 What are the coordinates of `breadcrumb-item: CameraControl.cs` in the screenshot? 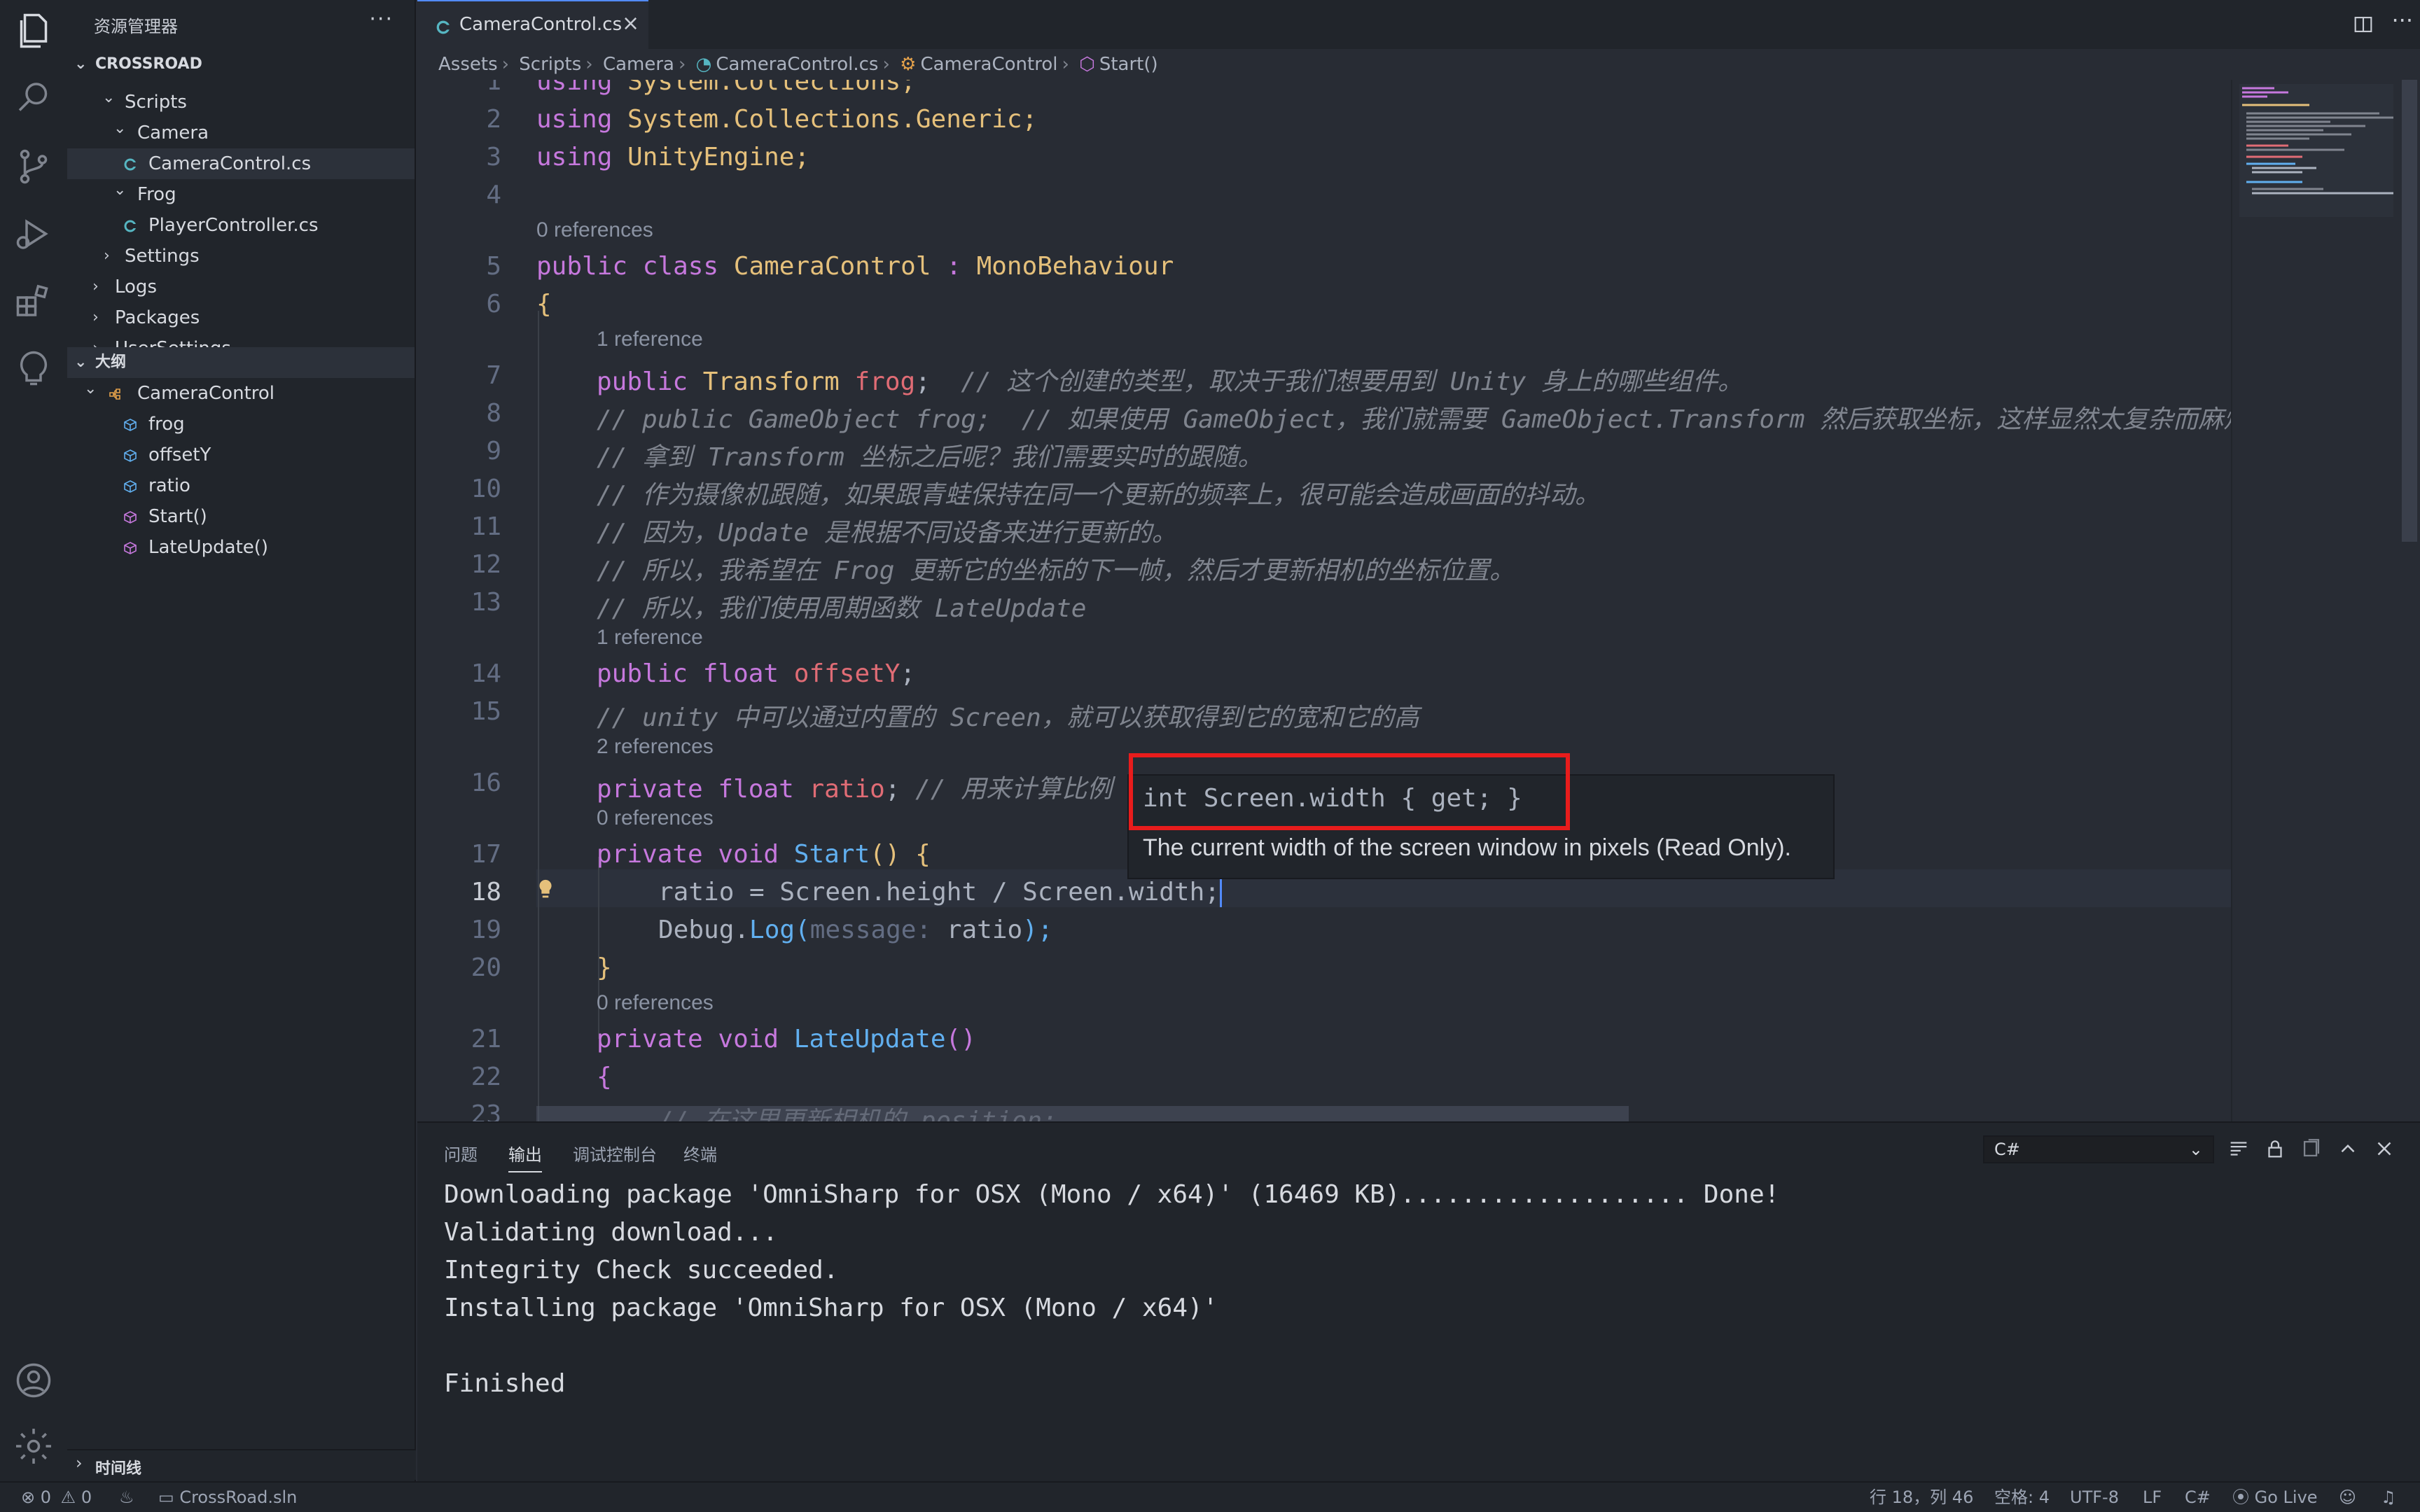 It's located at (797, 64).